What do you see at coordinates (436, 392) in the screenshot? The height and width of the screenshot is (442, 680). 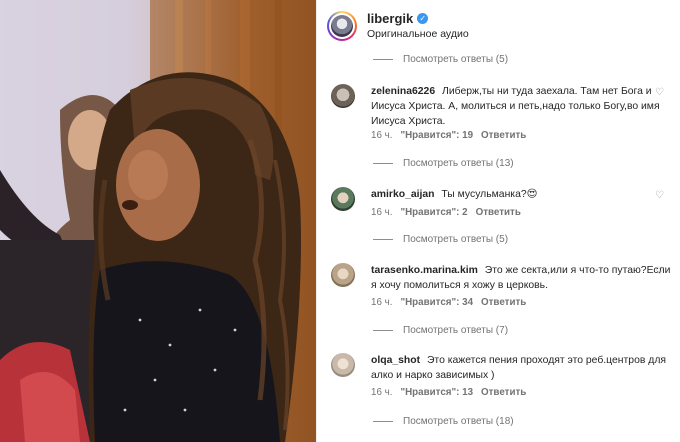 I see `comment-likes: "Нравится": 13` at bounding box center [436, 392].